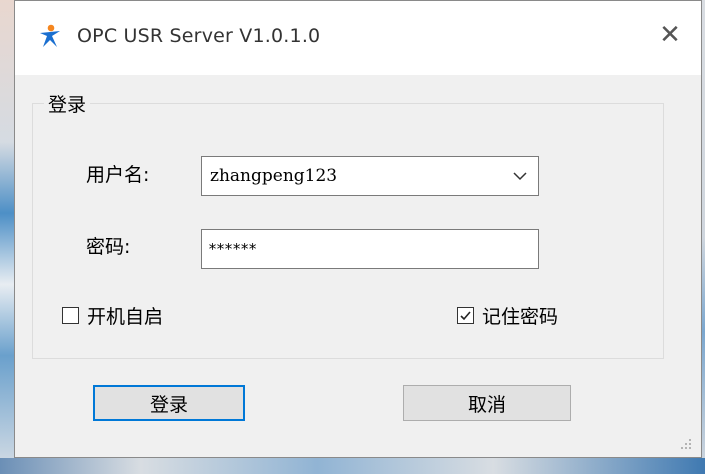  Describe the element at coordinates (70, 315) in the screenshot. I see `autostart-checkbox-box` at that location.